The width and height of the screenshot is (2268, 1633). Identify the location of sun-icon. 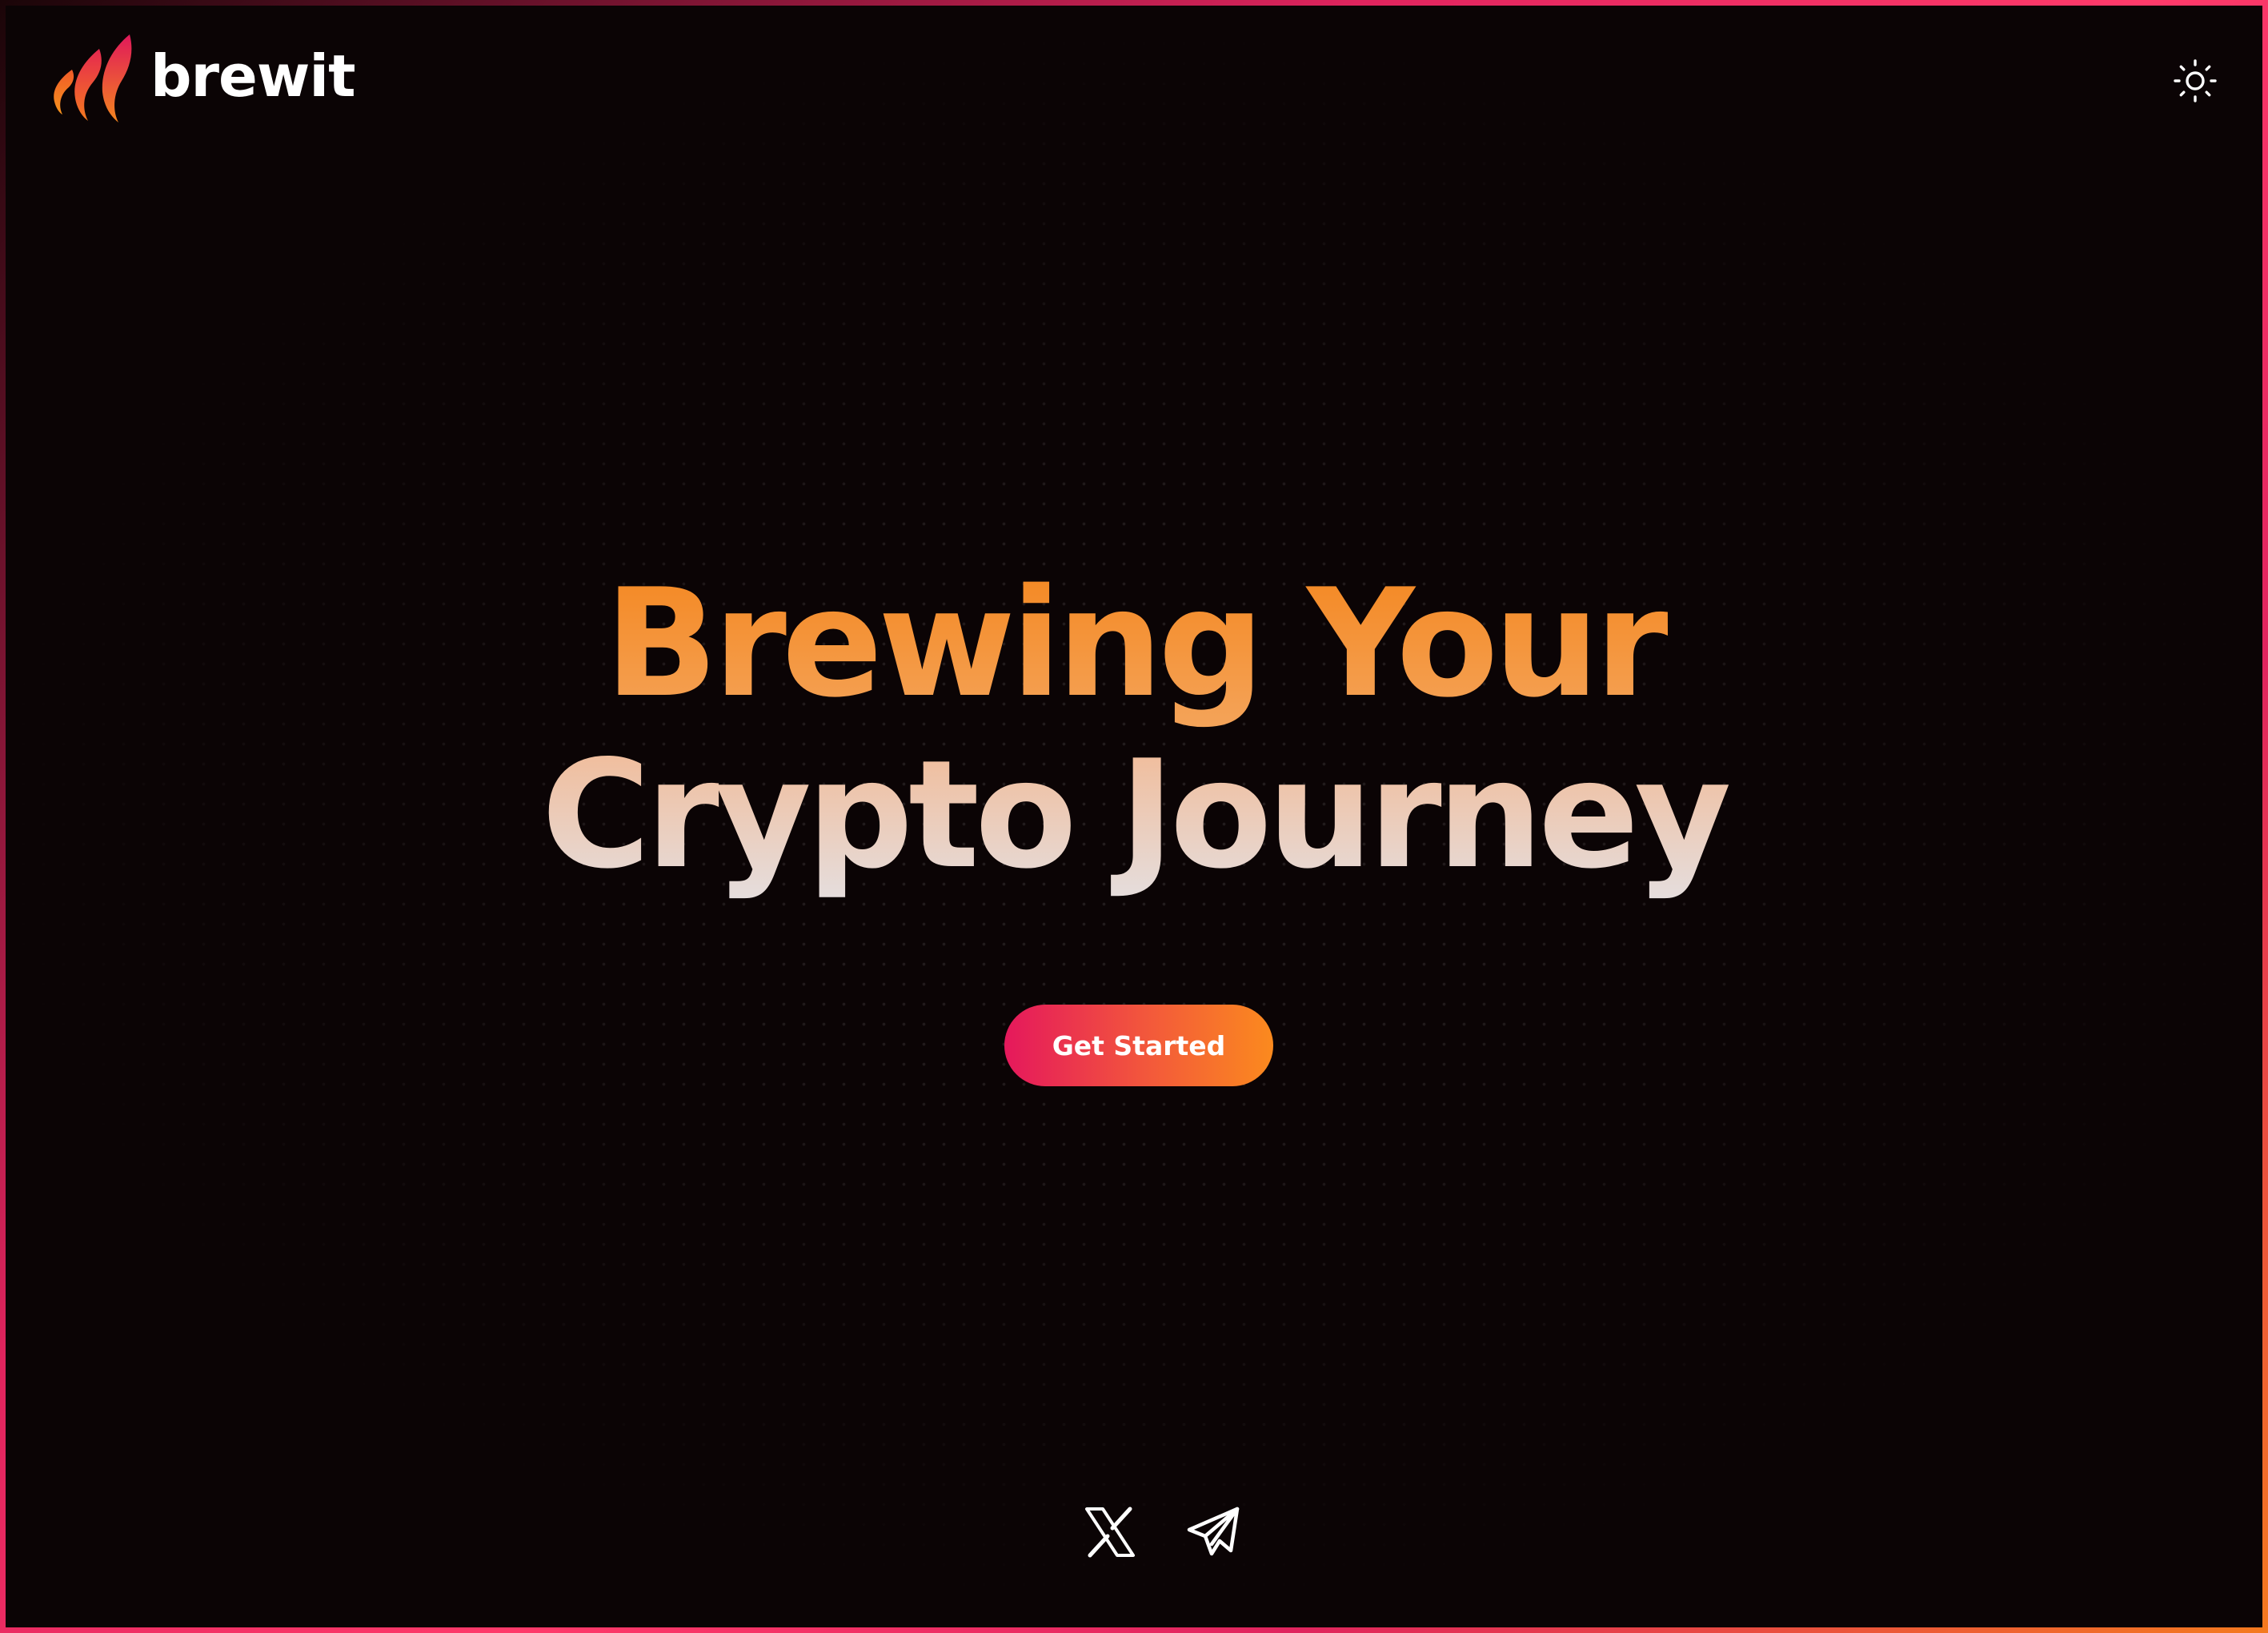
(2195, 80).